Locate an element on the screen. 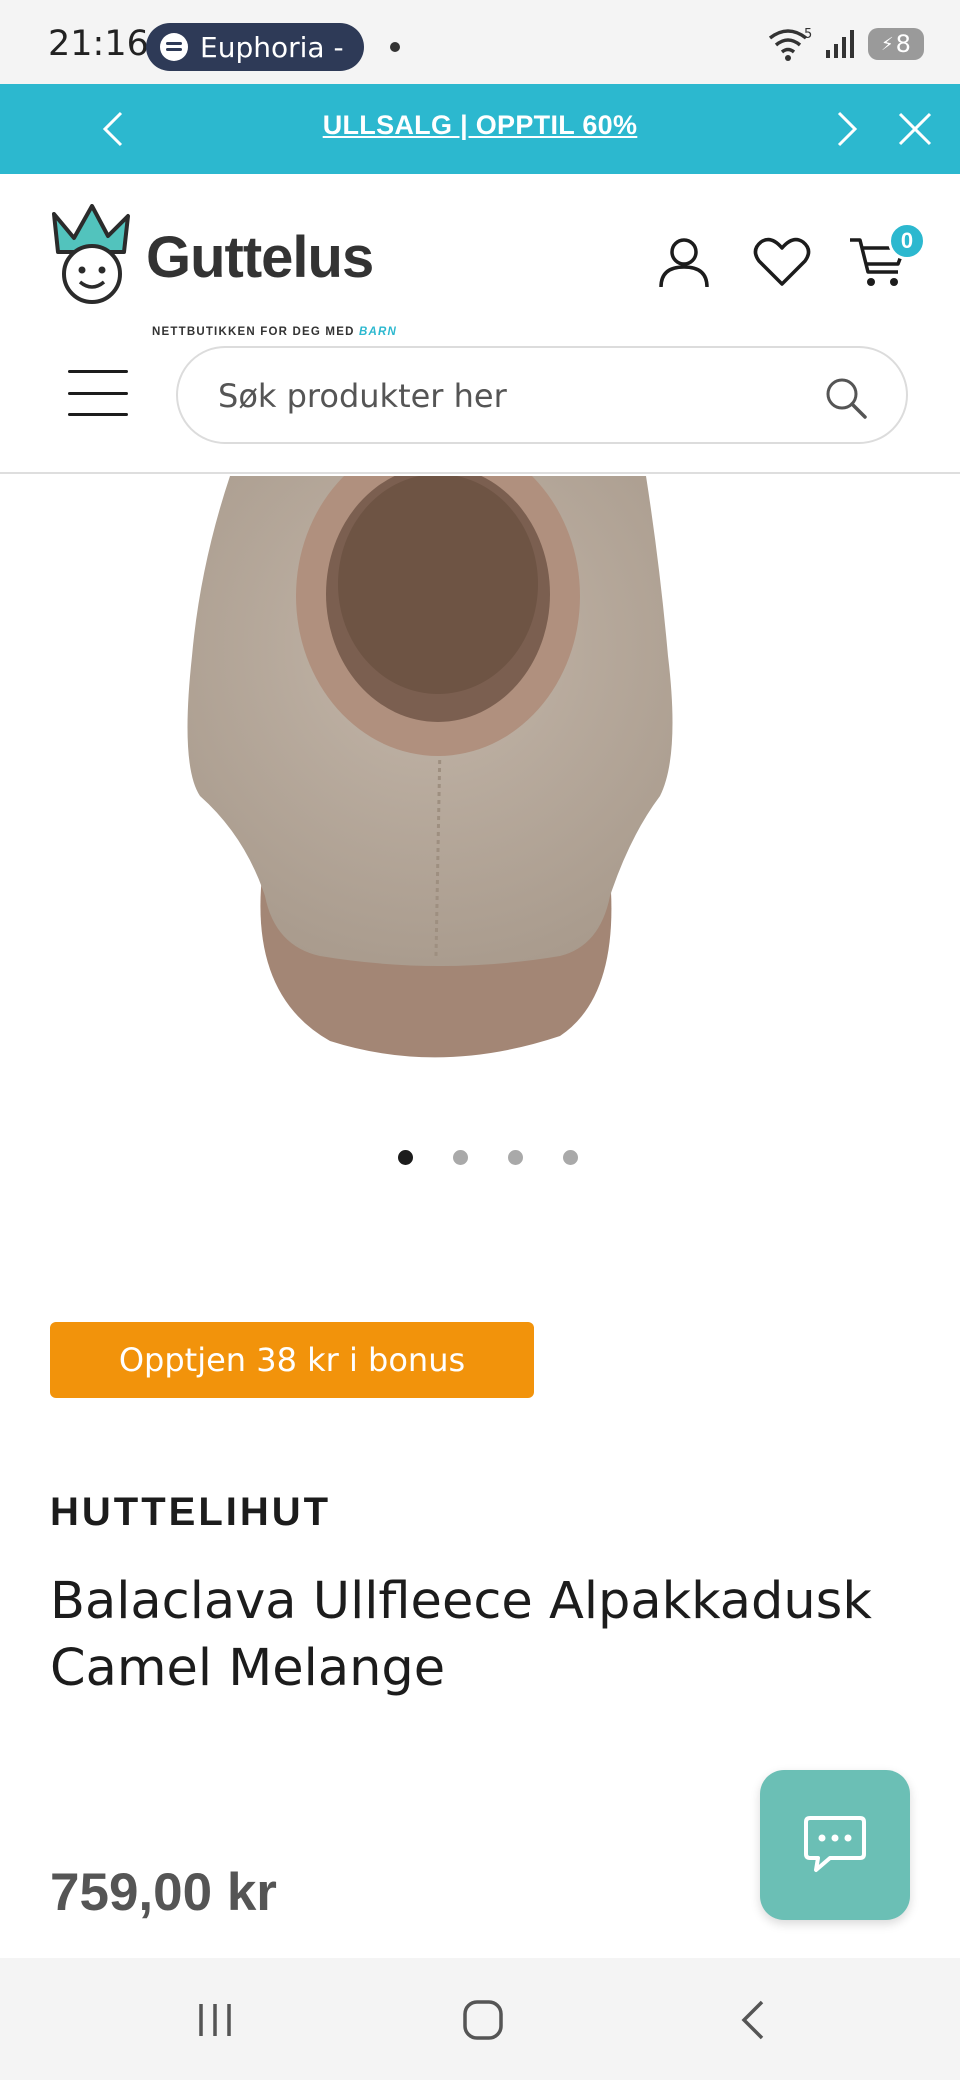 This screenshot has height=2080, width=960. back-button is located at coordinates (753, 2020).